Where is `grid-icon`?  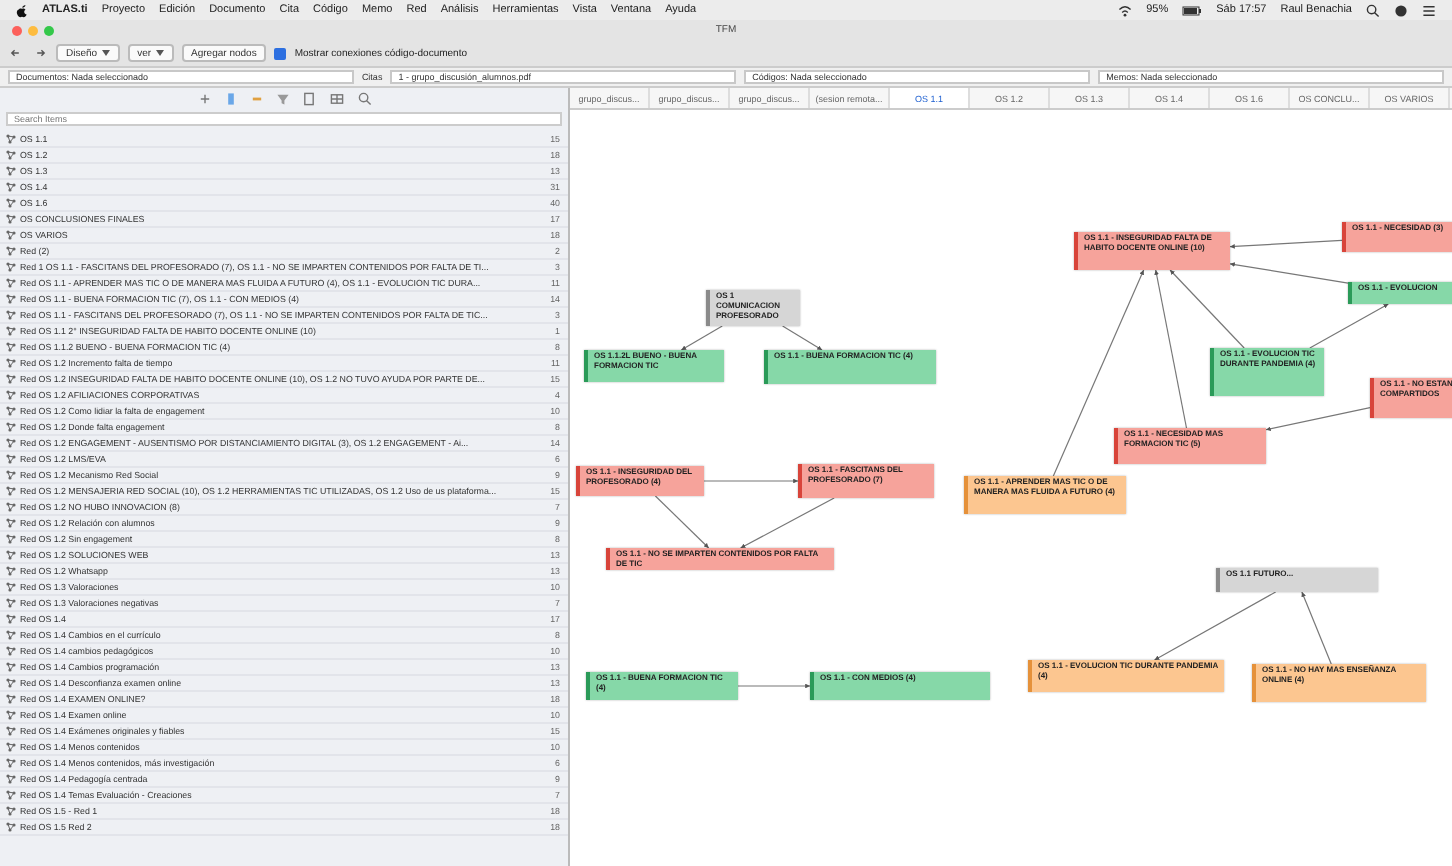
grid-icon is located at coordinates (336, 99).